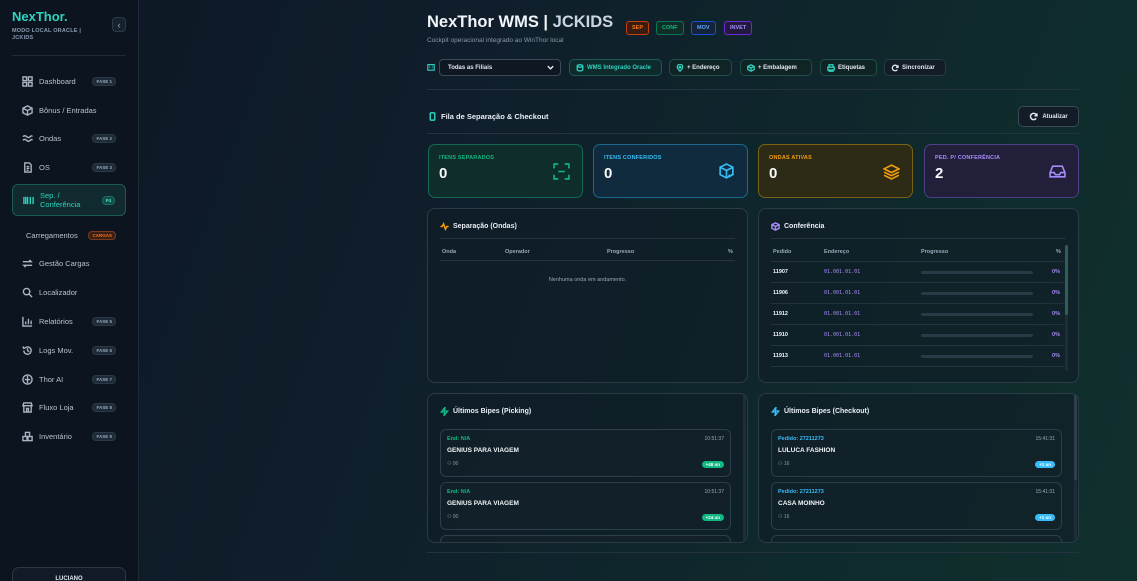 The image size is (1137, 581). I want to click on etiquetas-button: Etiquetas, so click(848, 67).